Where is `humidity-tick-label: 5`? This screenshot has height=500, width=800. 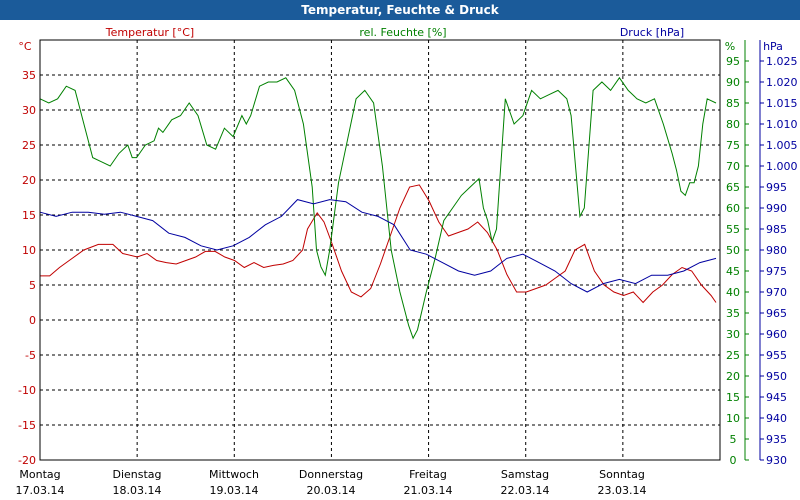 humidity-tick-label: 5 is located at coordinates (733, 439).